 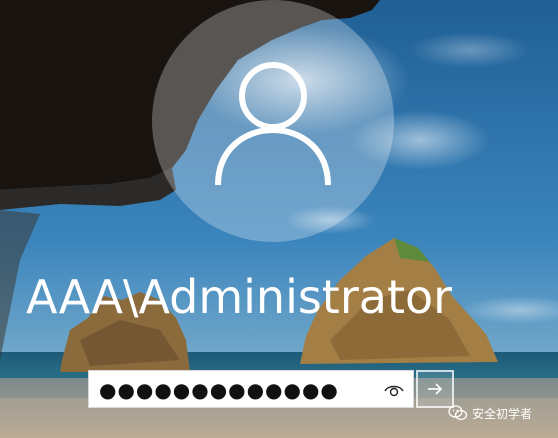 I want to click on password-input: ●●●●●●●●●●●●●, so click(x=251, y=389).